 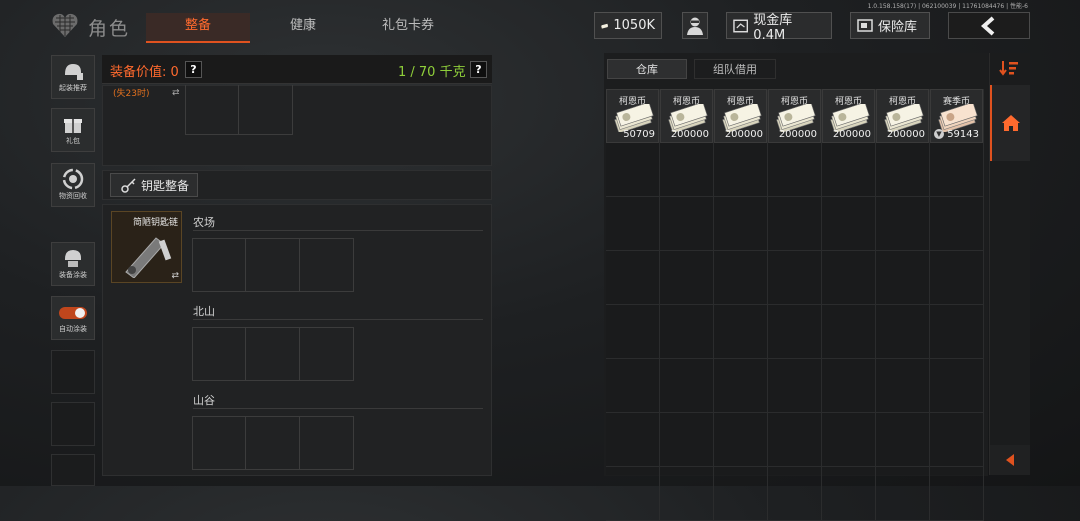 What do you see at coordinates (65, 25) in the screenshot?
I see `logo-icon` at bounding box center [65, 25].